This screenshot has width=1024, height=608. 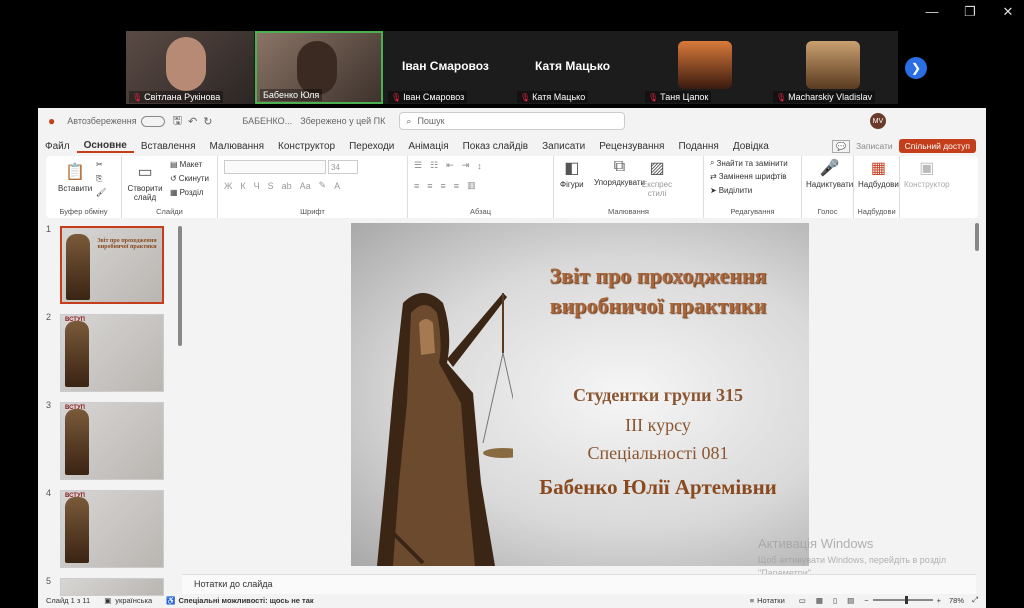 I want to click on dictate-button: 🎤 Надиктувати, so click(x=829, y=173).